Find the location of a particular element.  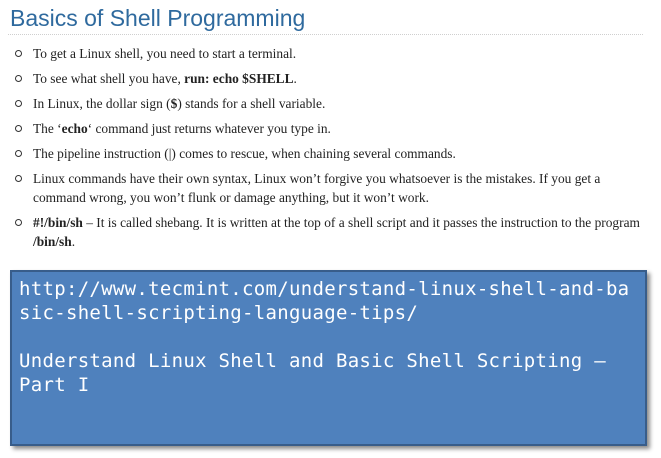

page-title: Basics of Shell Programming is located at coordinates (158, 18).